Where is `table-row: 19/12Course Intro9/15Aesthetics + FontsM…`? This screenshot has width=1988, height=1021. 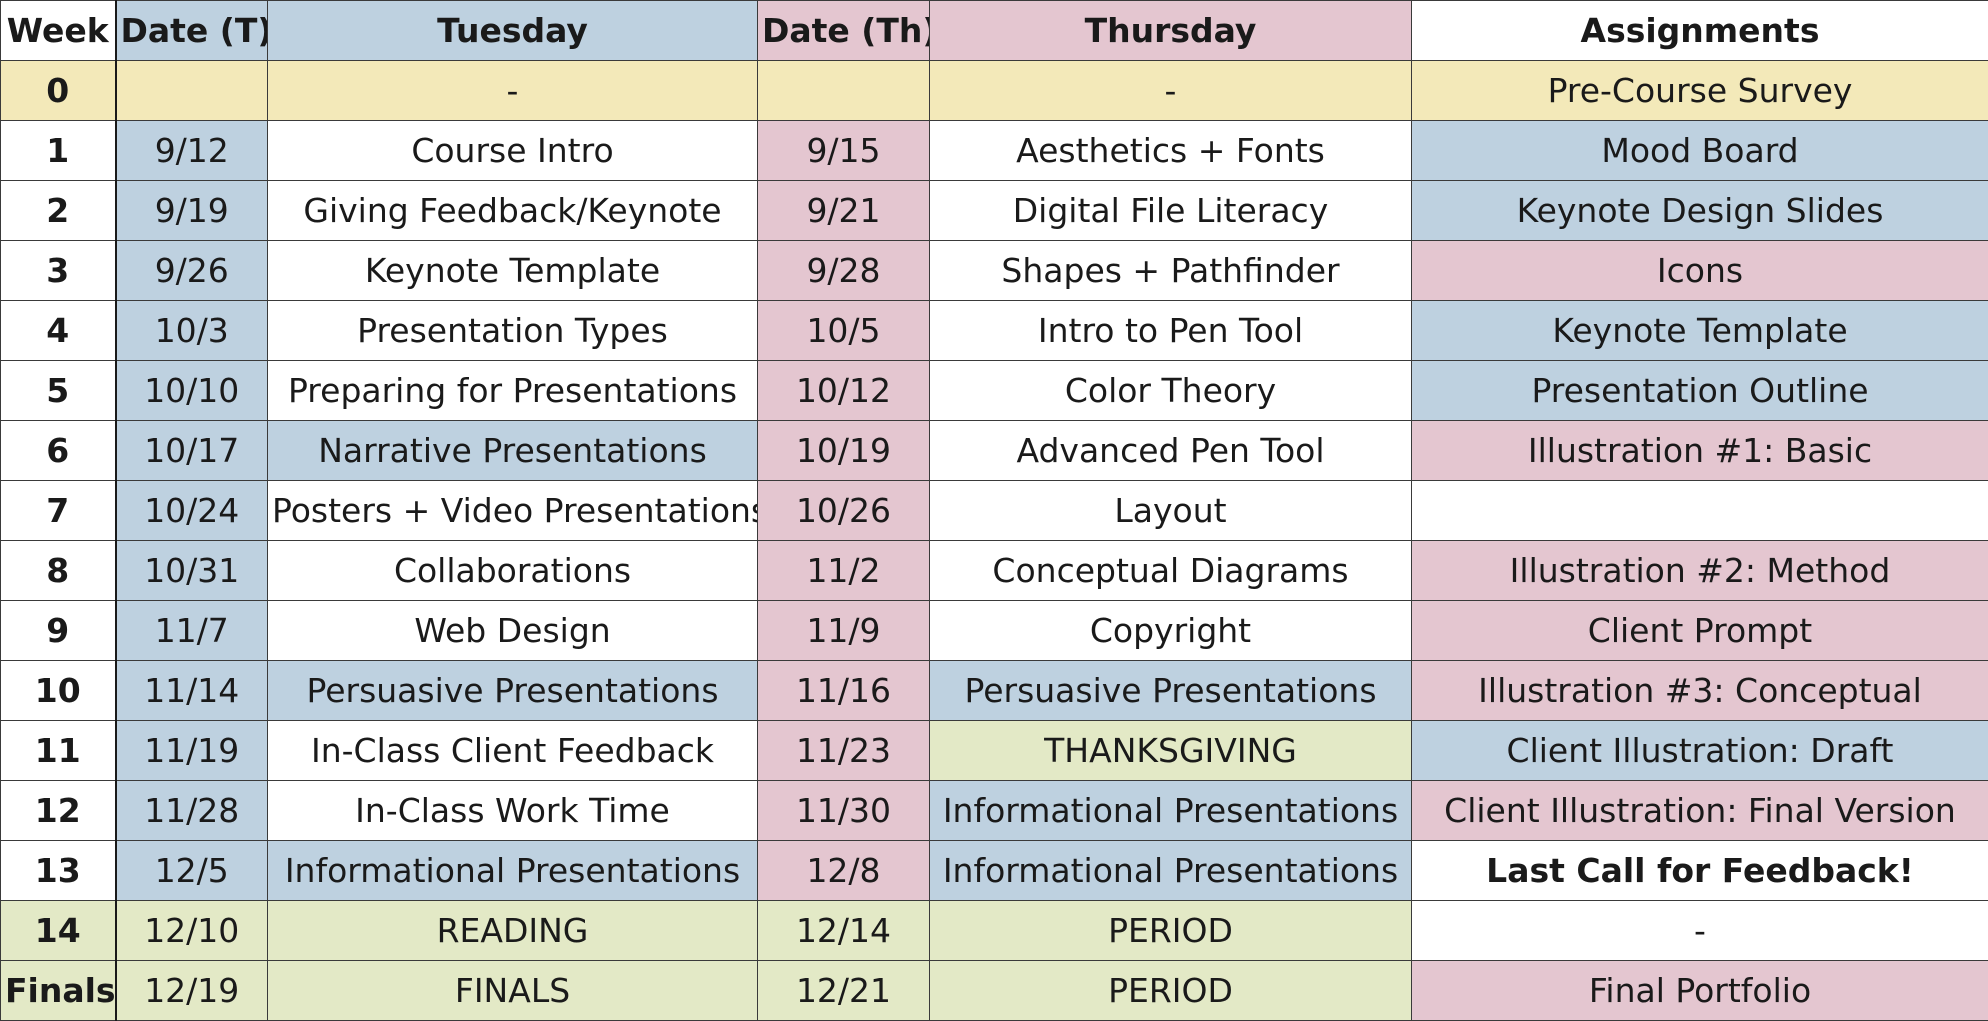
table-row: 19/12Course Intro9/15Aesthetics + FontsM… is located at coordinates (994, 151).